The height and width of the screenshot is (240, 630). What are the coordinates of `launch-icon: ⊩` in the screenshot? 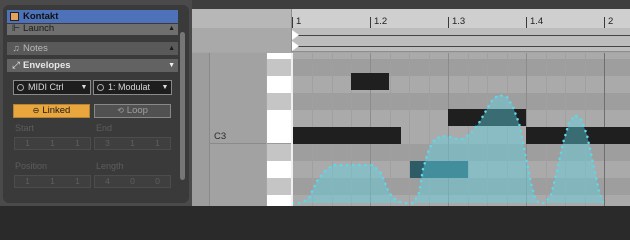 It's located at (16, 29).